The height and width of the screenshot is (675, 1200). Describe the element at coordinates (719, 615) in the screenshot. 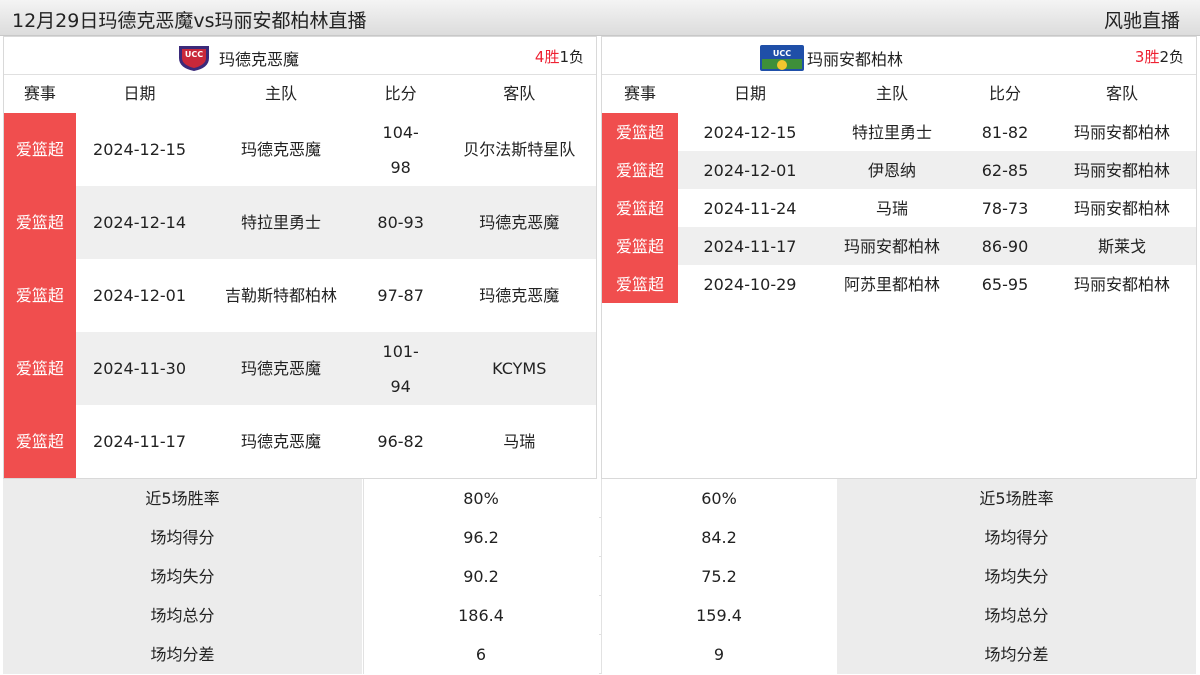

I see `stat-value-right: 159.4` at that location.